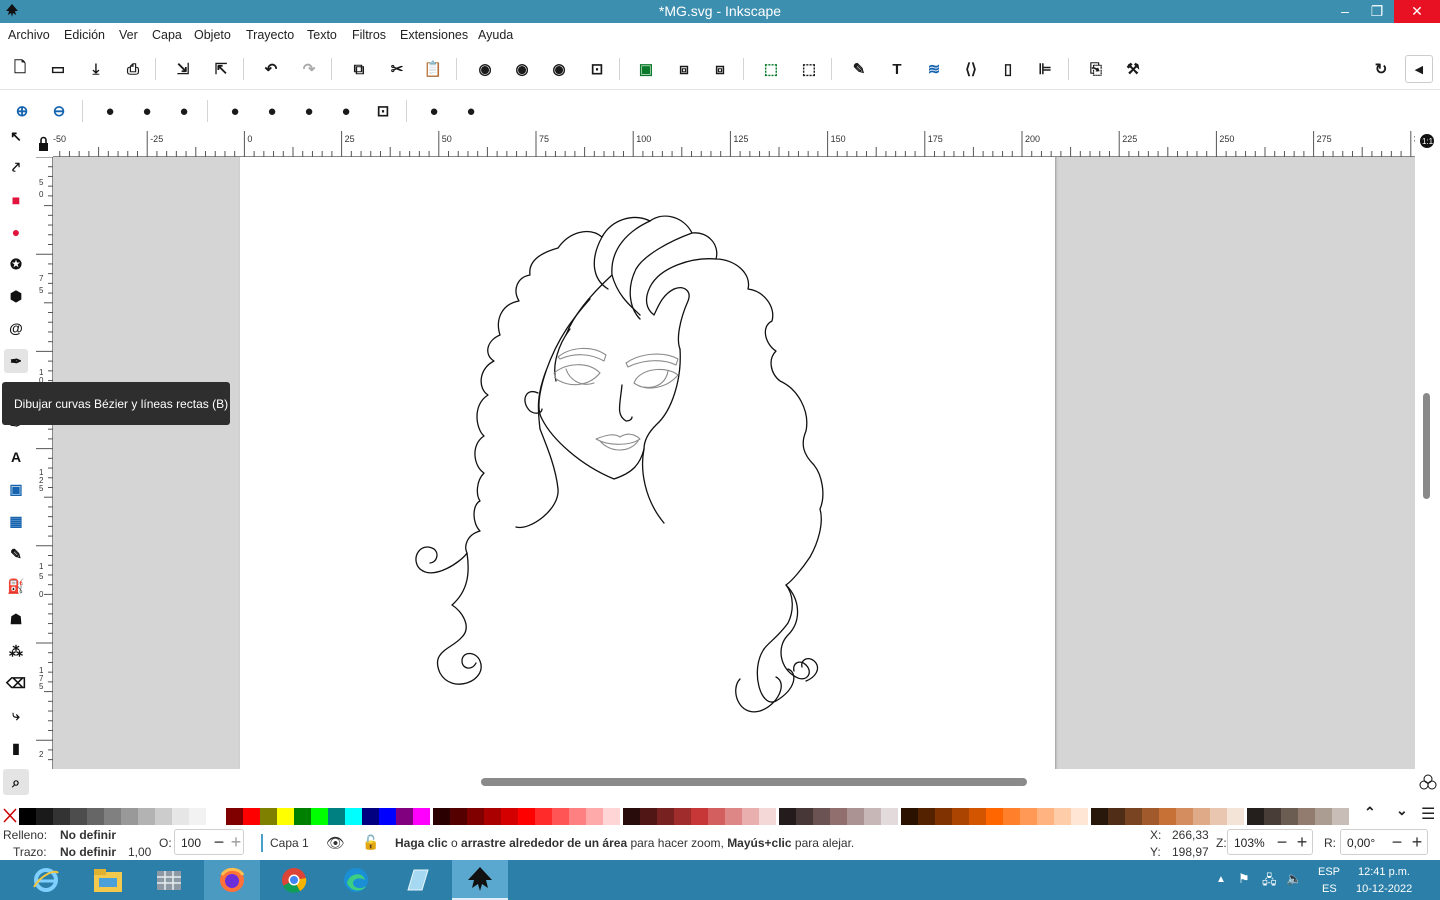  I want to click on object-properties-icon: ▯, so click(1008, 69).